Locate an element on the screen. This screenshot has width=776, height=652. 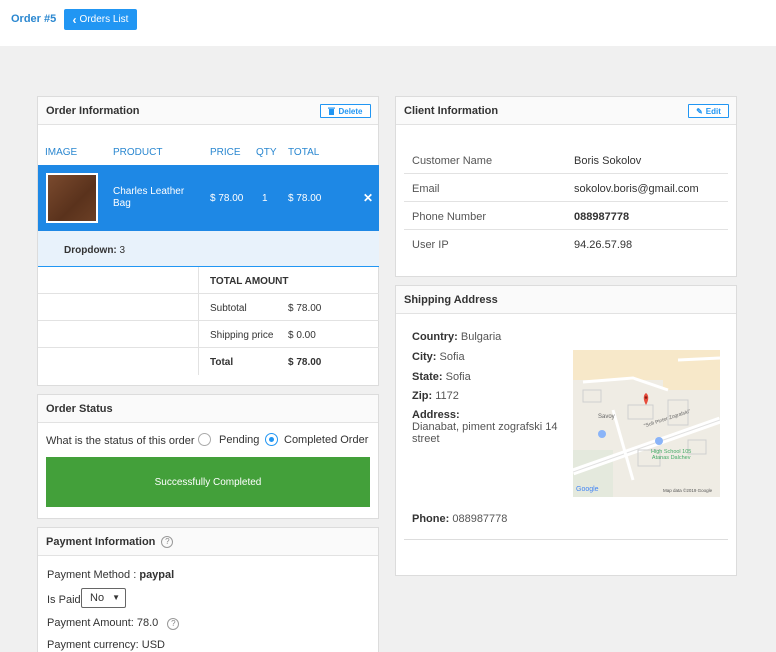
page-title: Order #5 is located at coordinates (34, 19).